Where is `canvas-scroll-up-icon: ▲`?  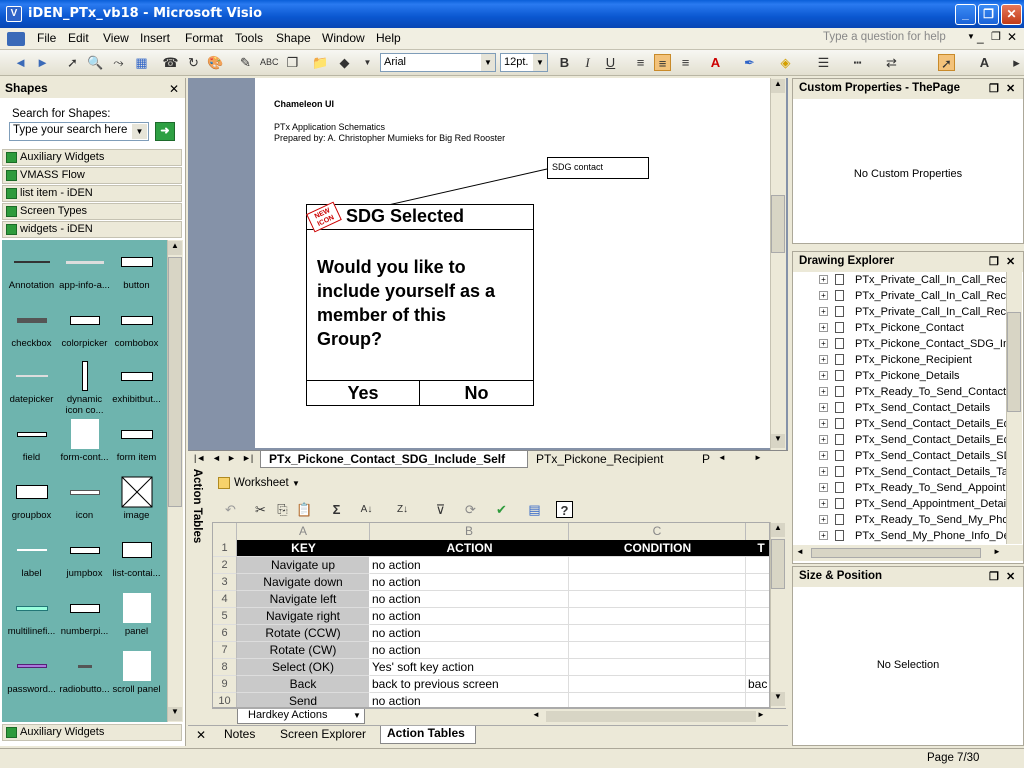
canvas-scroll-up-icon: ▲ is located at coordinates (778, 86).